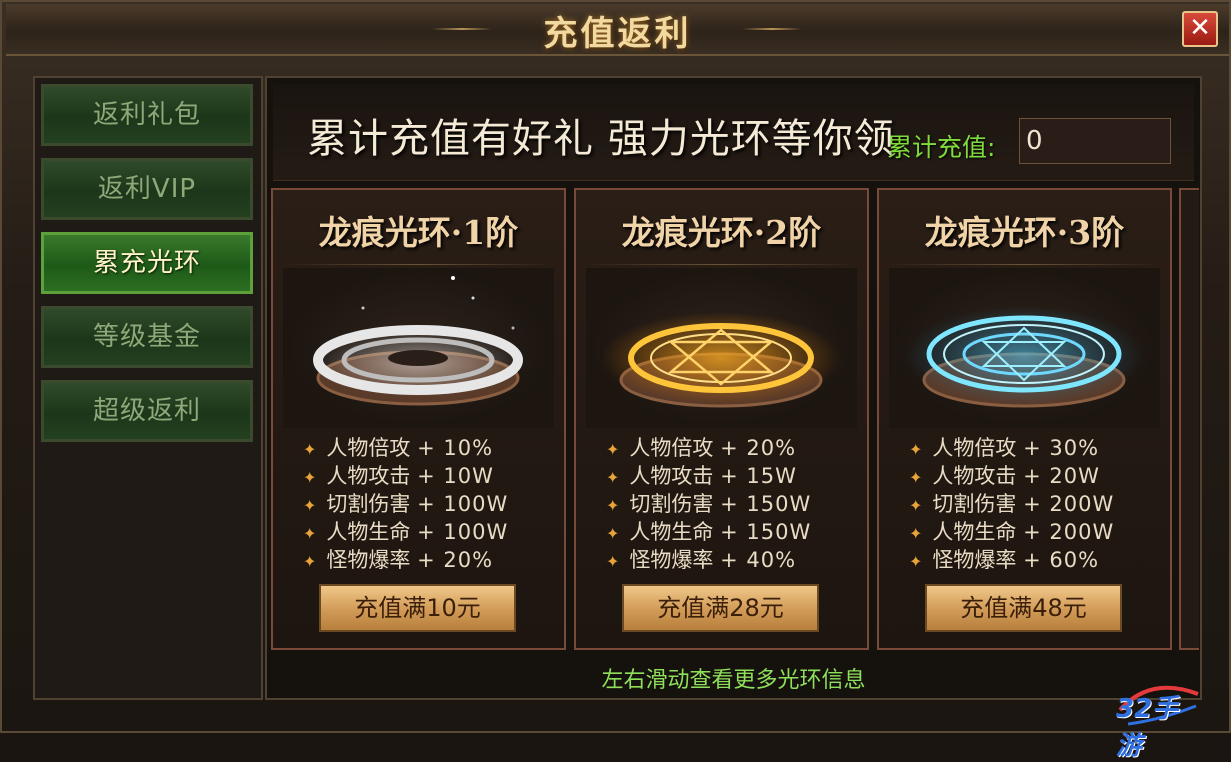  I want to click on stat-row: ✦ 人物倍攻 + 10%, so click(428, 448).